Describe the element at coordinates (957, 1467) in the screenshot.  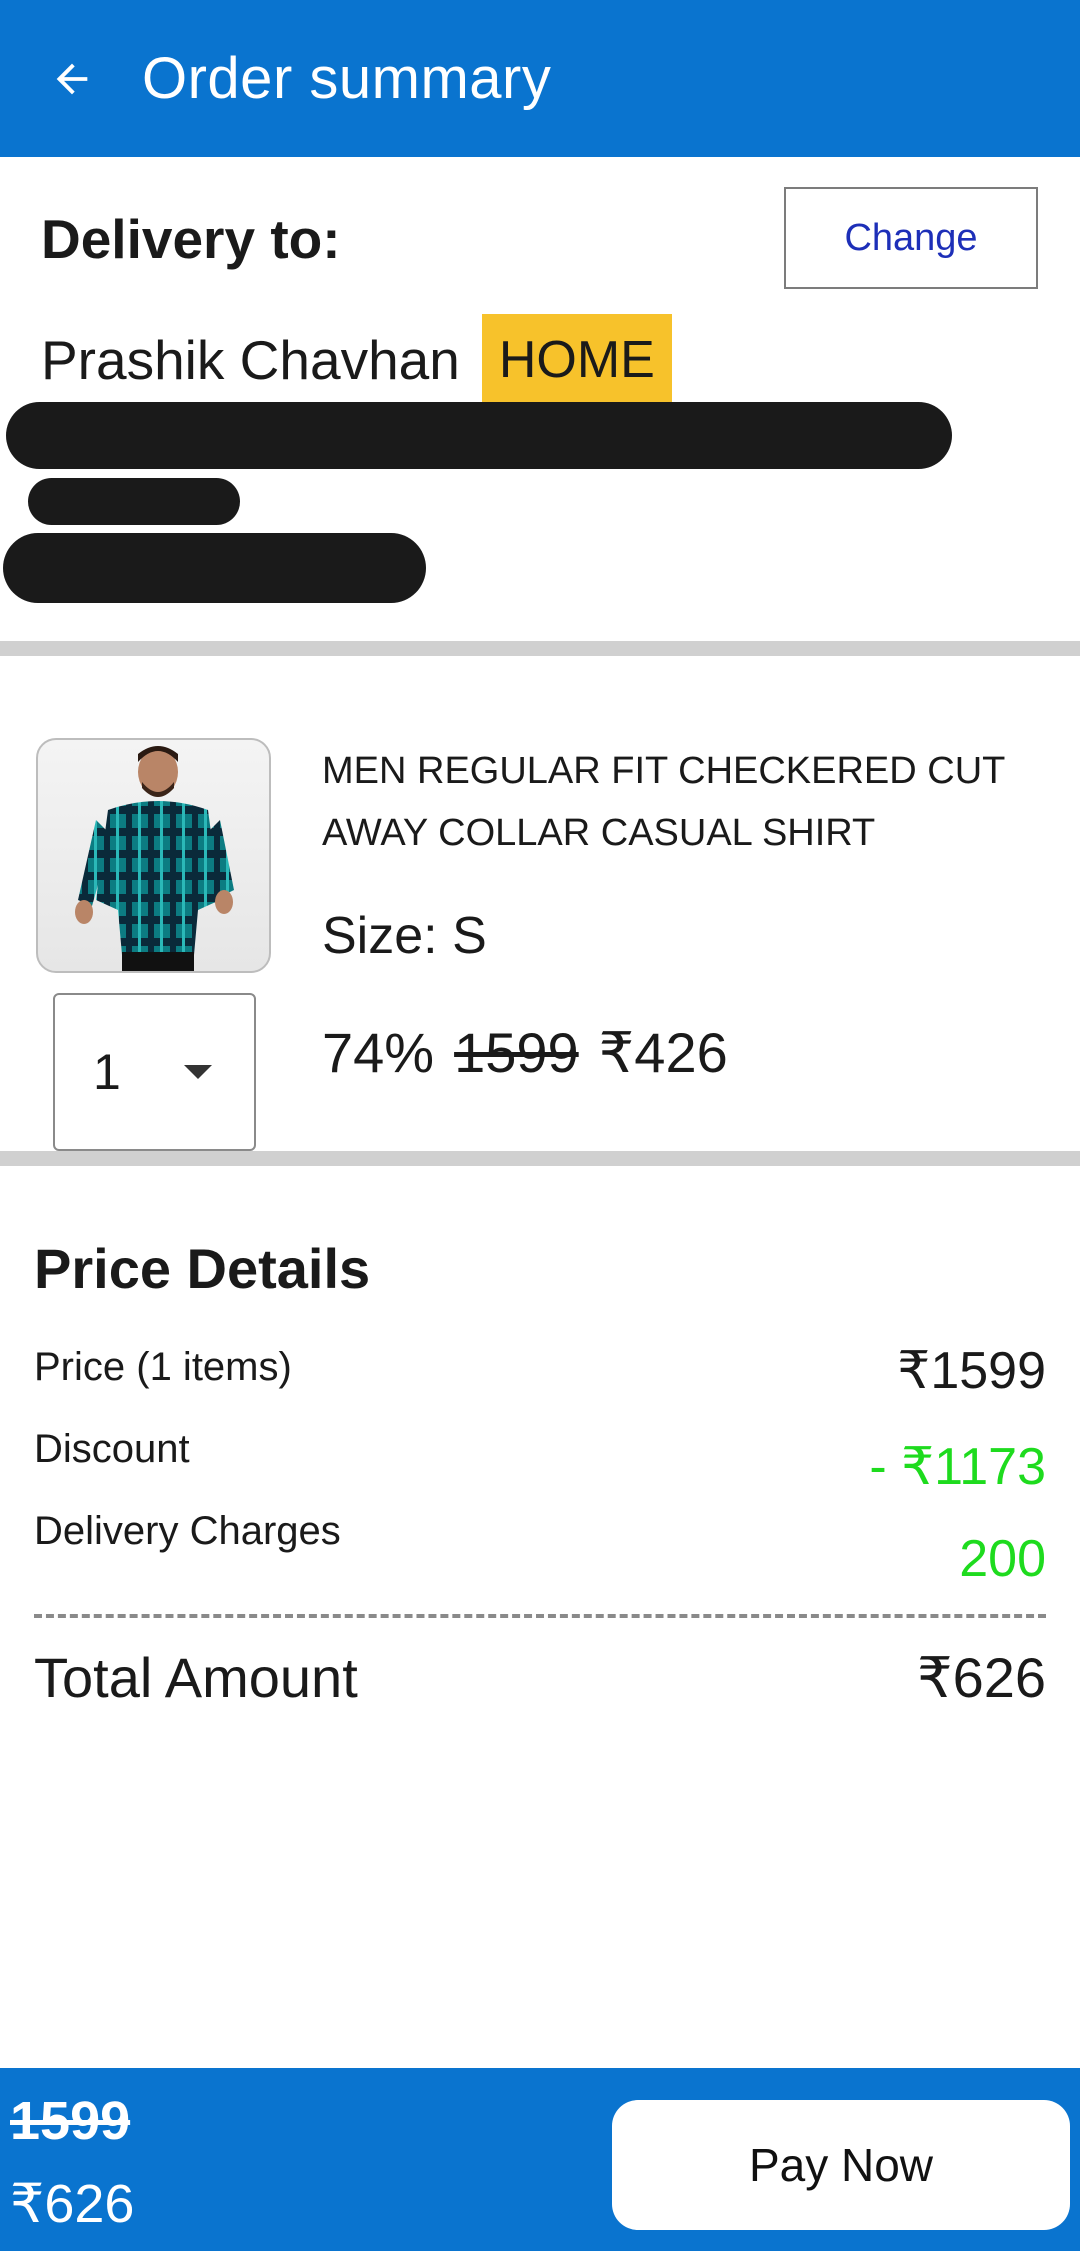
I see `discount-row-value: - ₹1173` at that location.